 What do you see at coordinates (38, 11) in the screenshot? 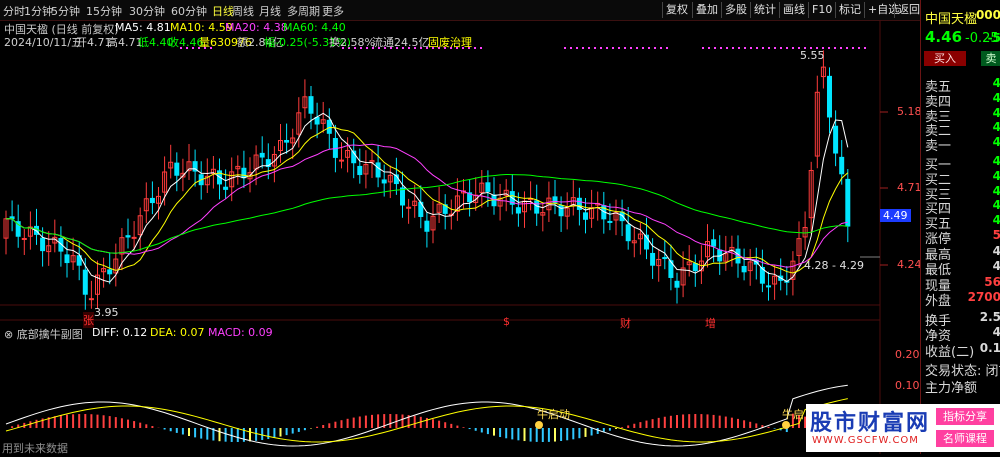
I see `timeframe-tab-1: 1分钟` at bounding box center [38, 11].